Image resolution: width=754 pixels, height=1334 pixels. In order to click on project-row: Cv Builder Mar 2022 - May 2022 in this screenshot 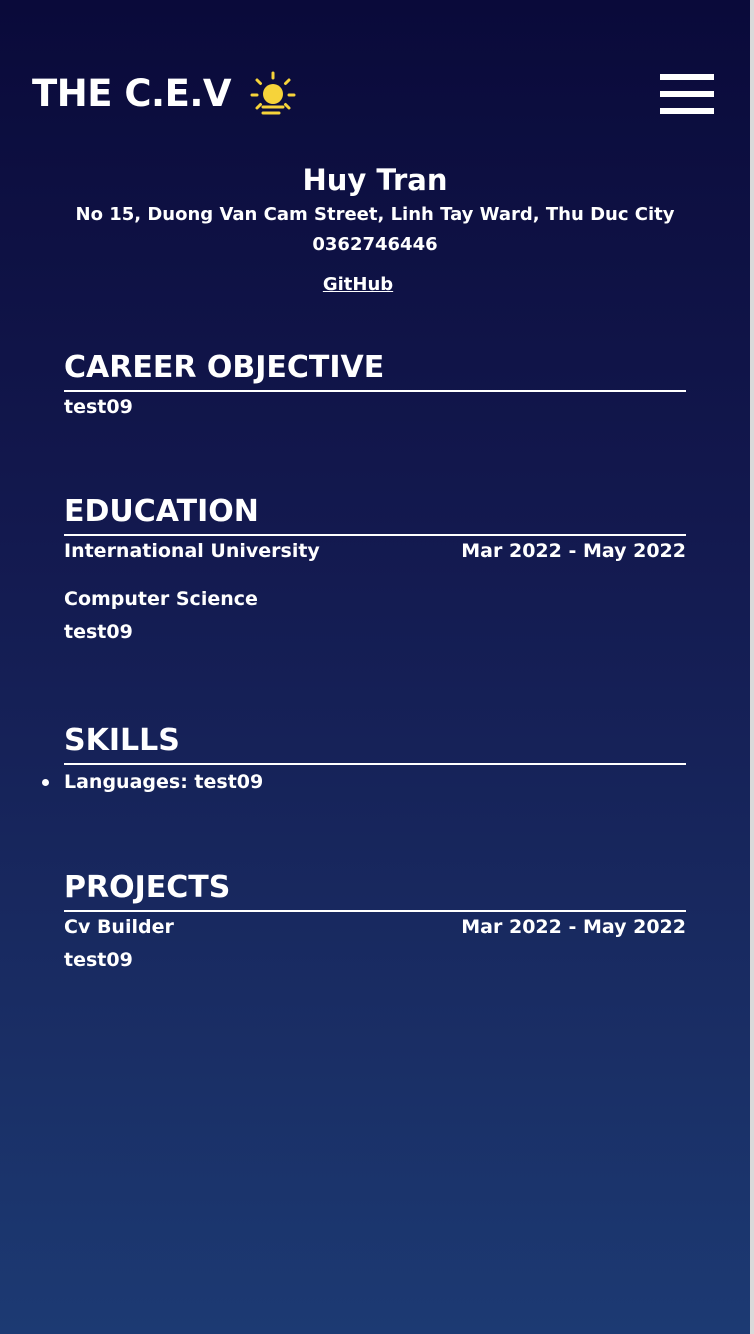, I will do `click(375, 927)`.